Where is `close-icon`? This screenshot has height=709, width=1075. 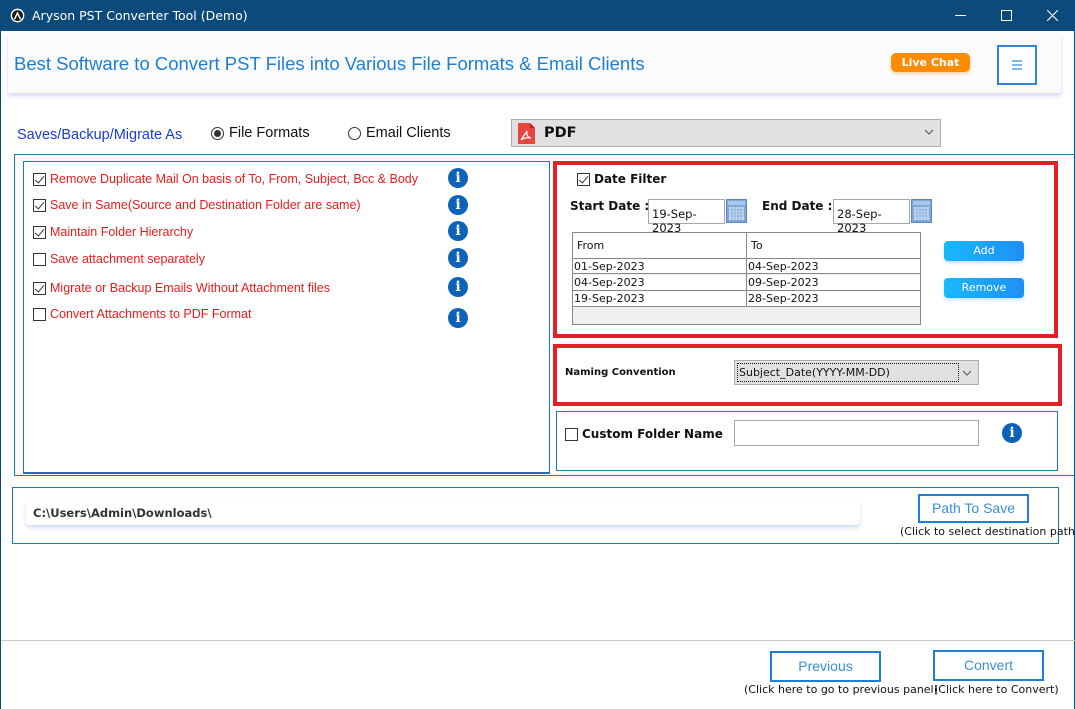
close-icon is located at coordinates (1052, 15).